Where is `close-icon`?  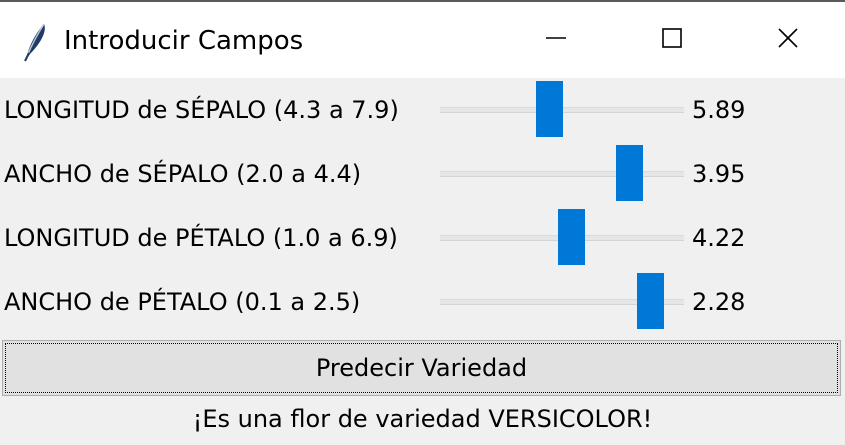 close-icon is located at coordinates (788, 40).